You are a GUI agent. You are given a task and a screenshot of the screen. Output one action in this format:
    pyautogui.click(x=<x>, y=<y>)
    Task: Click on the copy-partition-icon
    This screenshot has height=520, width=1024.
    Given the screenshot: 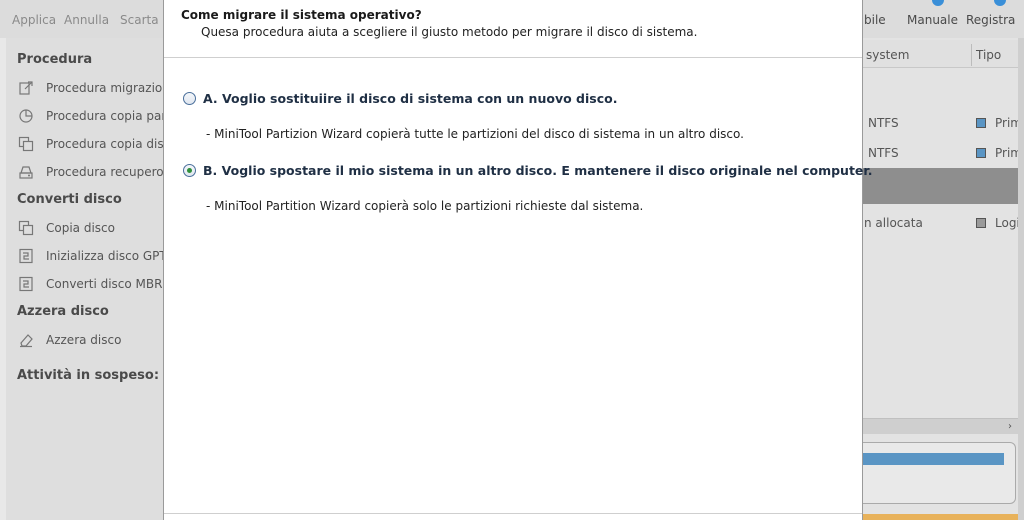 What is the action you would take?
    pyautogui.click(x=26, y=116)
    